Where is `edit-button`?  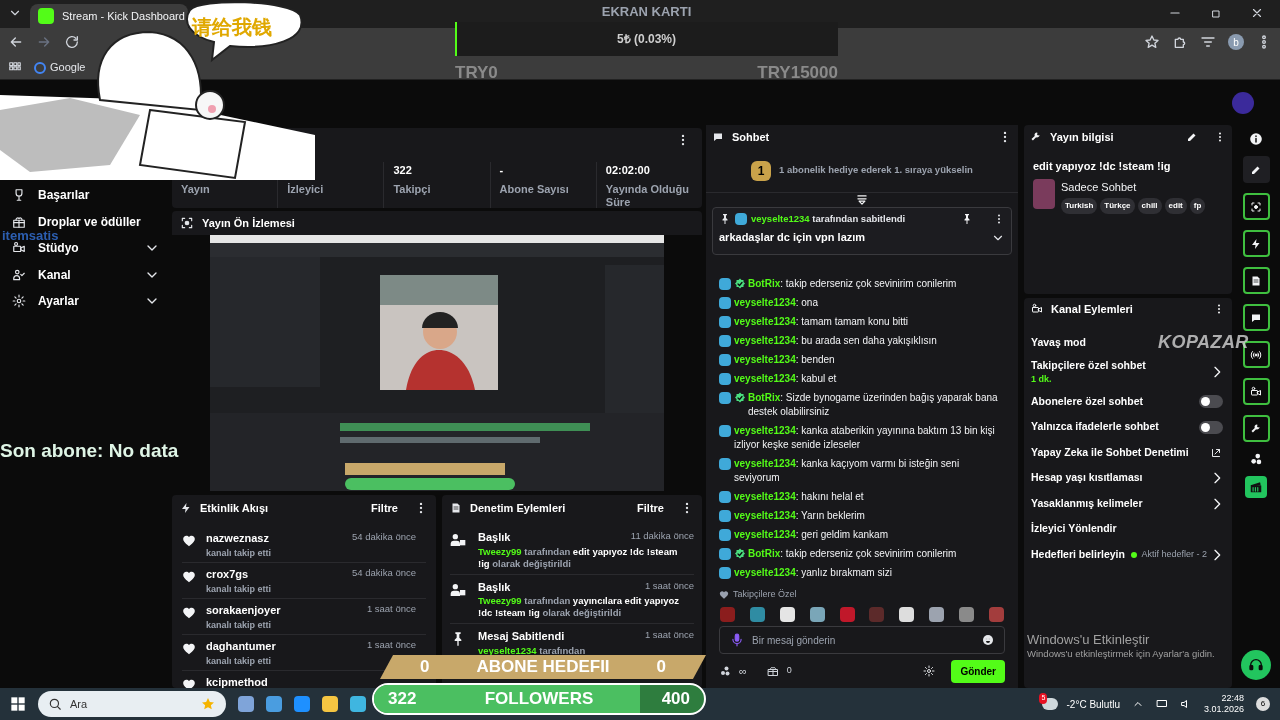
edit-button is located at coordinates (1256, 169).